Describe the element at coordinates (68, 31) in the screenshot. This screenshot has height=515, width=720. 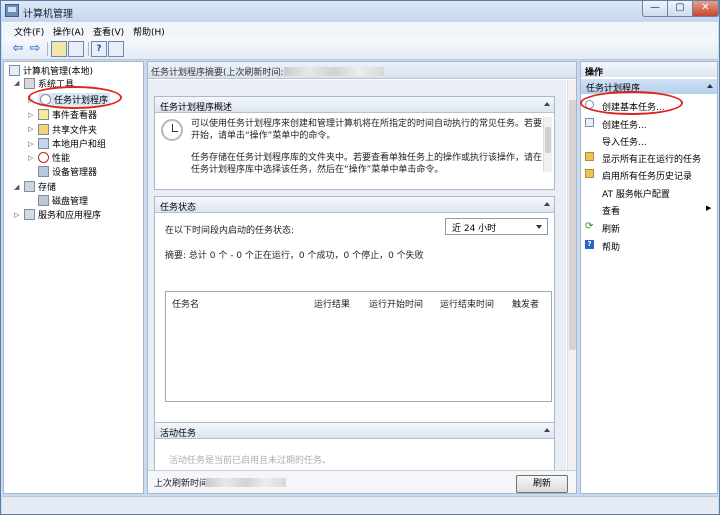
I see `menu-action: 操作(A)` at that location.